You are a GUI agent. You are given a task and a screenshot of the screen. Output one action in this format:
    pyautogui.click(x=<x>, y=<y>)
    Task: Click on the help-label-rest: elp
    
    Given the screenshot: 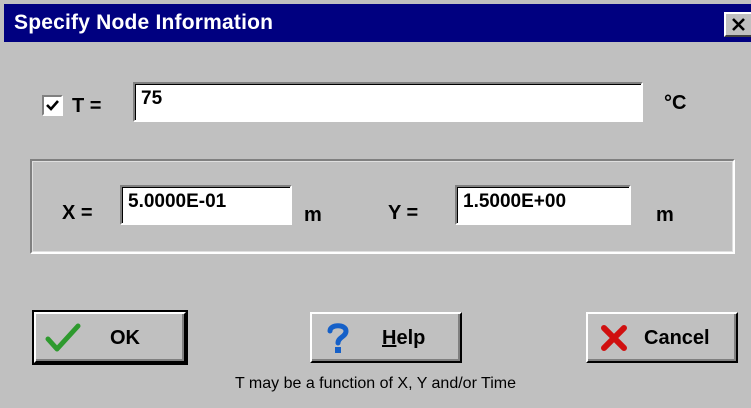 What is the action you would take?
    pyautogui.click(x=411, y=338)
    